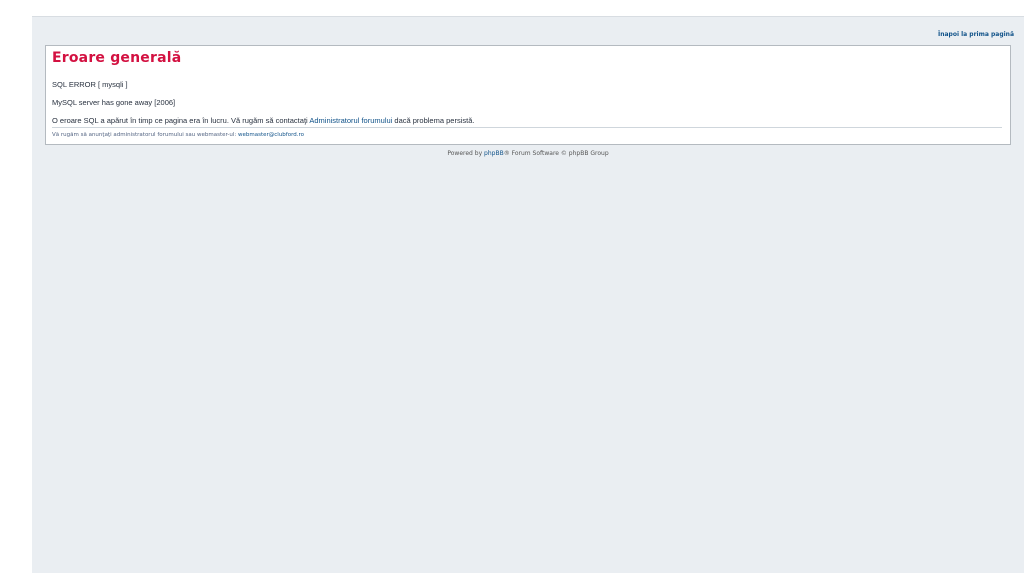  I want to click on phpbb-link: phpBB, so click(494, 153).